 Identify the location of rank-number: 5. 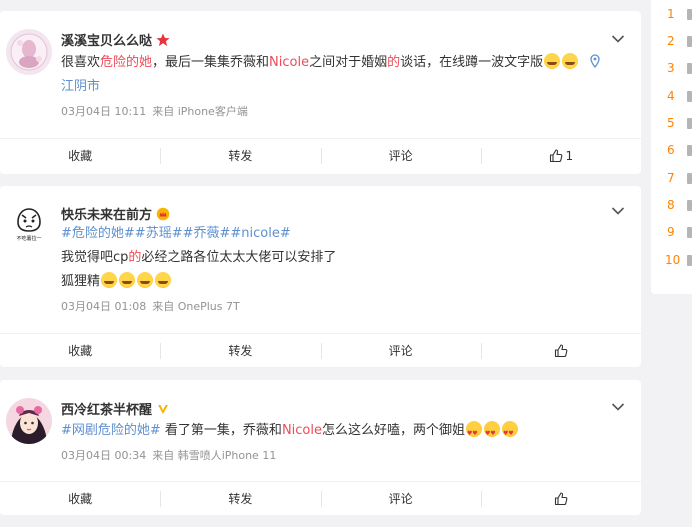
(671, 123).